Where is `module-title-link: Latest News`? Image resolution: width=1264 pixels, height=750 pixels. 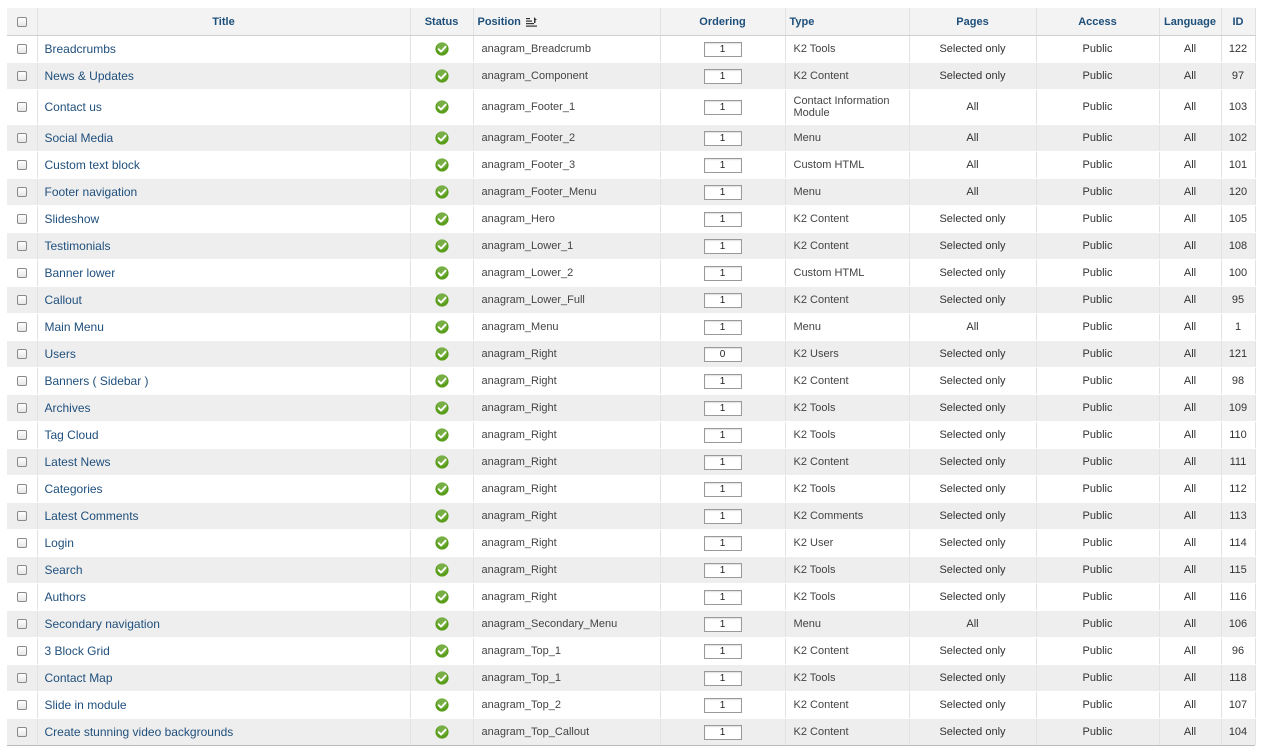
module-title-link: Latest News is located at coordinates (78, 462).